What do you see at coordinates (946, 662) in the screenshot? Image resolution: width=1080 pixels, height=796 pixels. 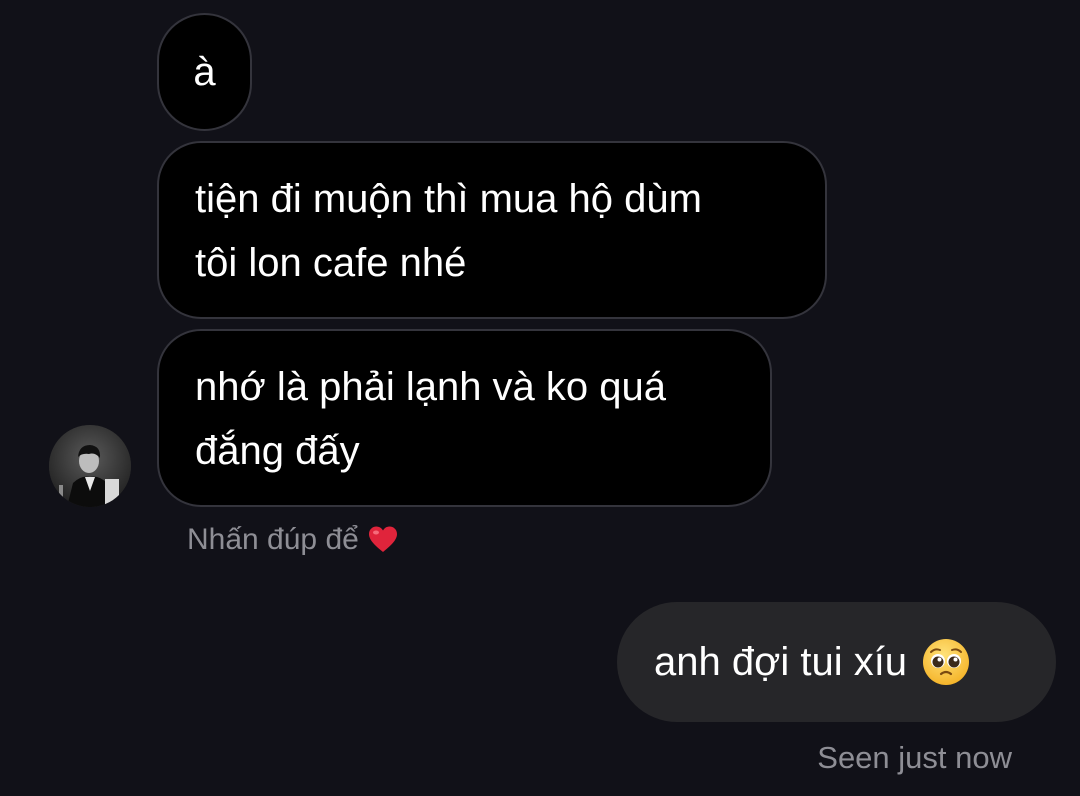 I see `pleading-face-emoji-icon` at bounding box center [946, 662].